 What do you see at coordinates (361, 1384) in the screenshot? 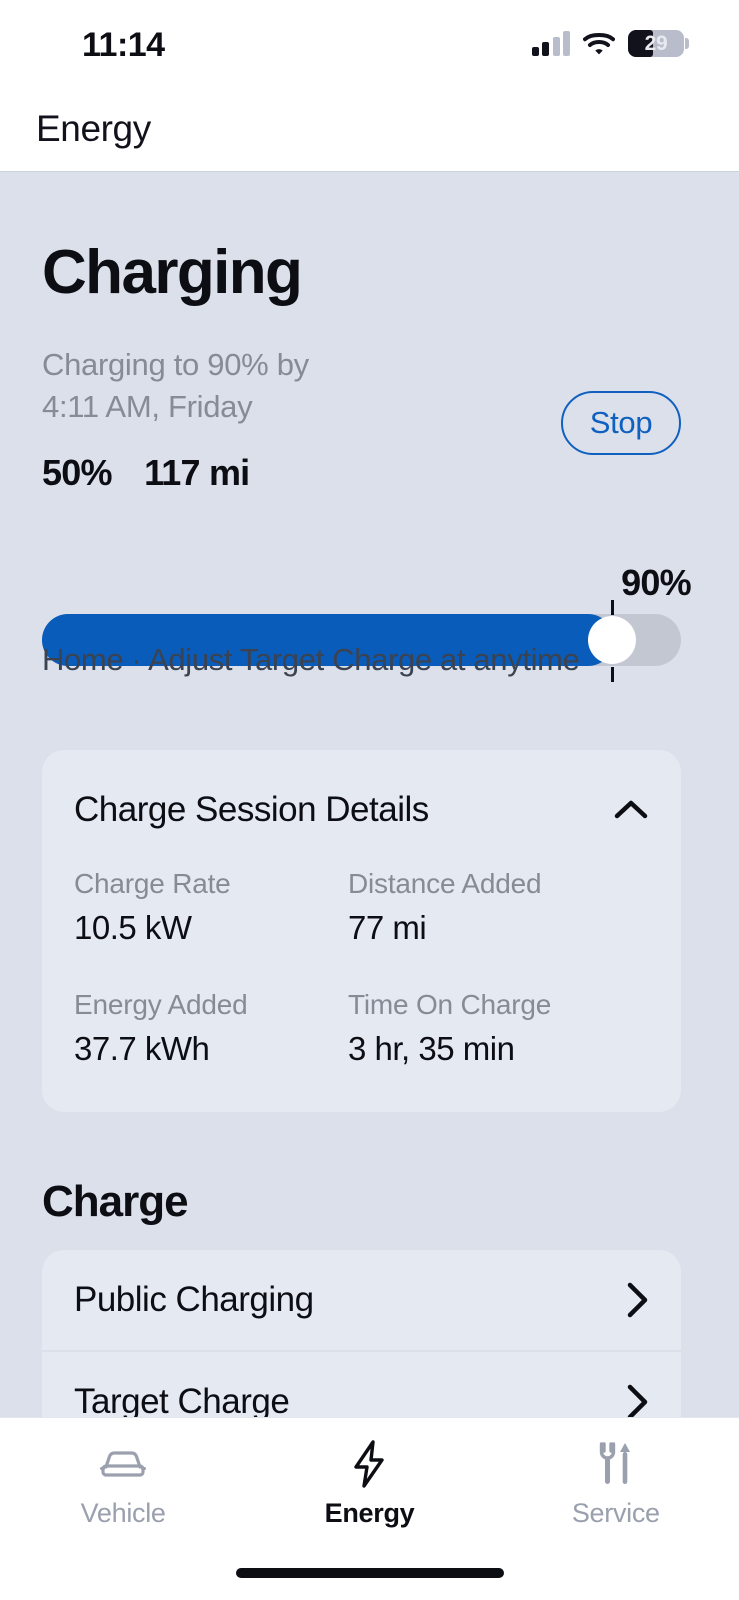
I see `list-item-target-charge: Target Charge` at bounding box center [361, 1384].